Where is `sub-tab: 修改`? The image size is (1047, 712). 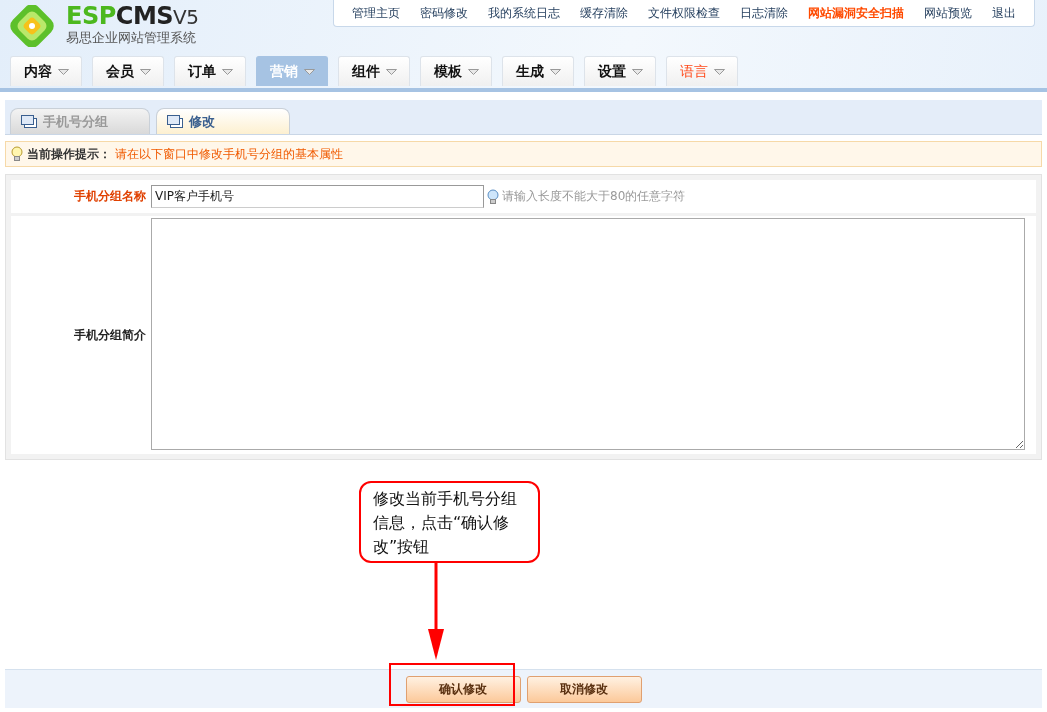 sub-tab: 修改 is located at coordinates (223, 121).